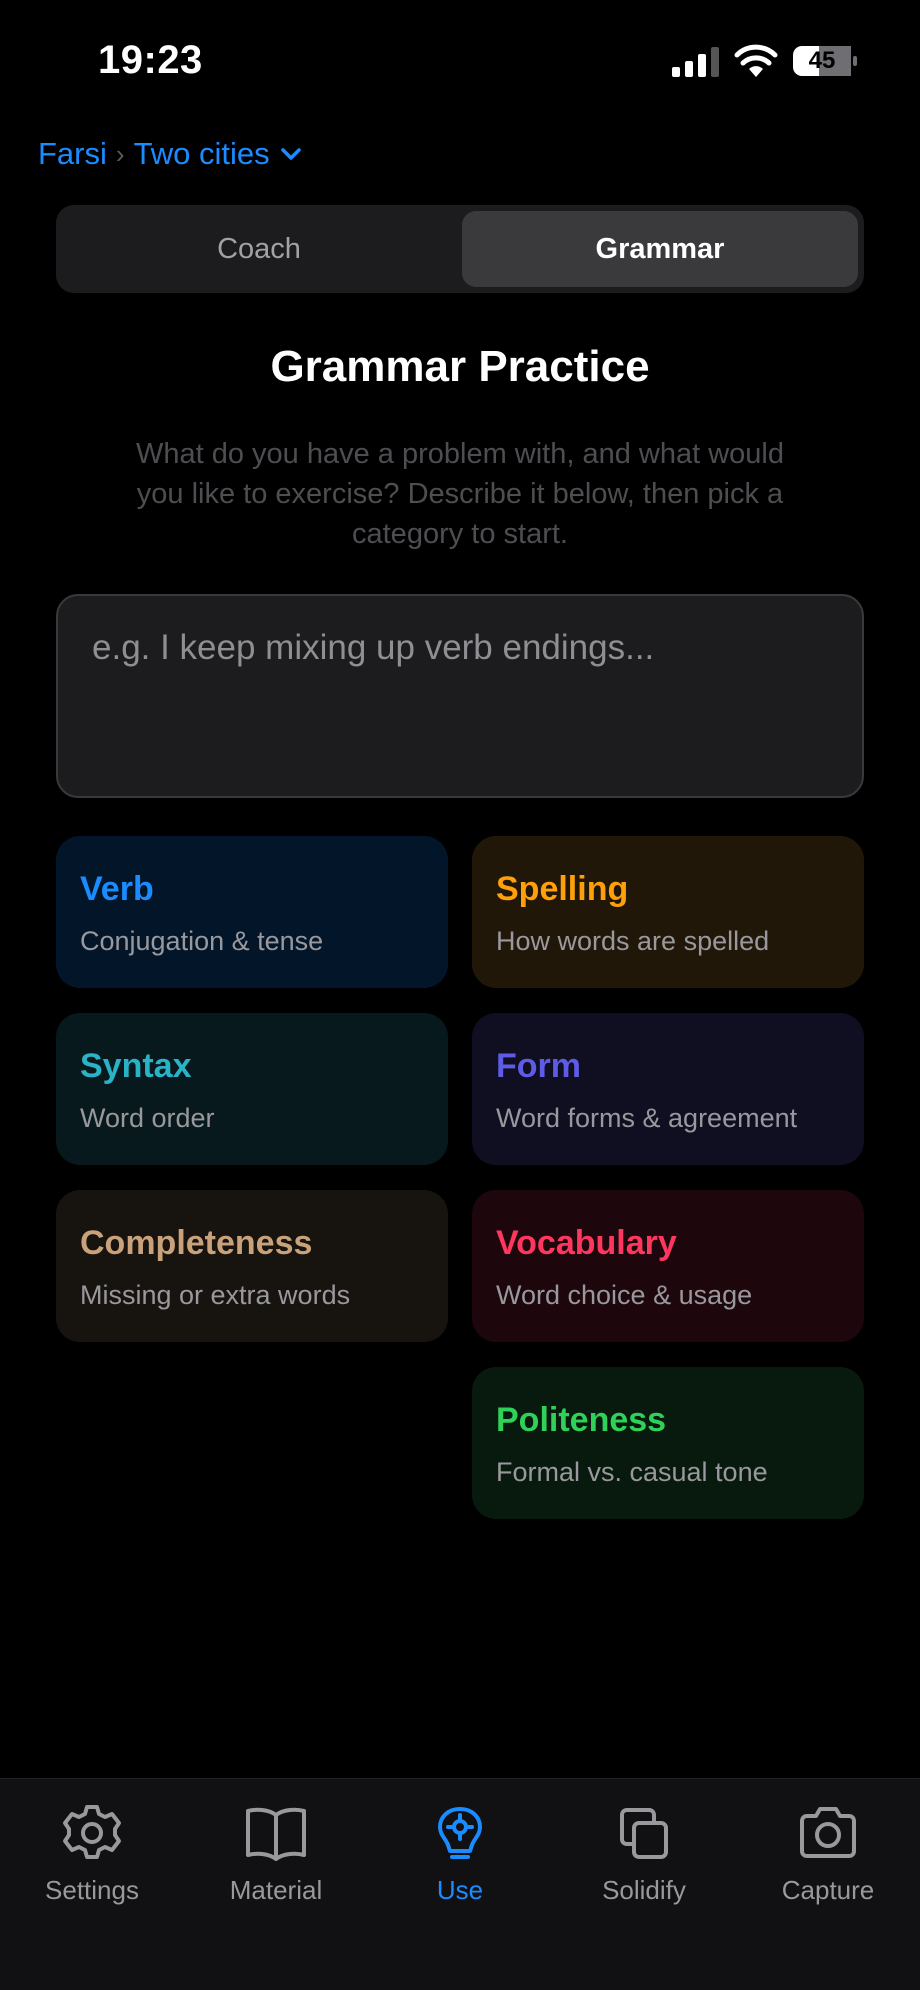 The image size is (920, 1990). I want to click on tab-material: Material, so click(276, 1859).